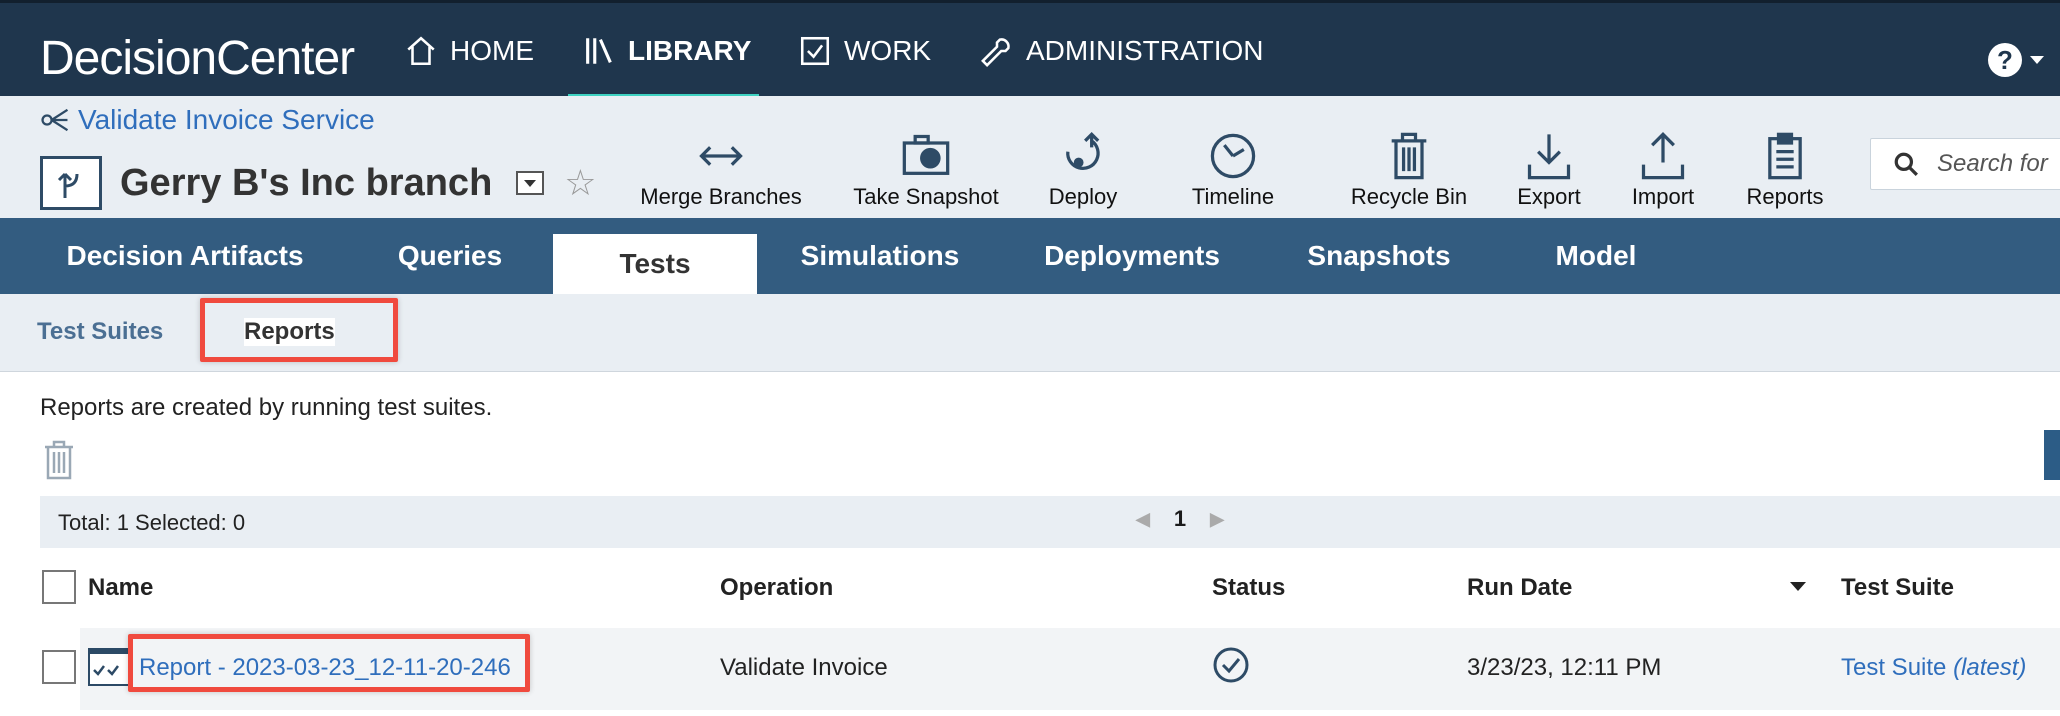 The width and height of the screenshot is (2060, 716). I want to click on take-snapshot-label: Take Snapshot, so click(926, 196).